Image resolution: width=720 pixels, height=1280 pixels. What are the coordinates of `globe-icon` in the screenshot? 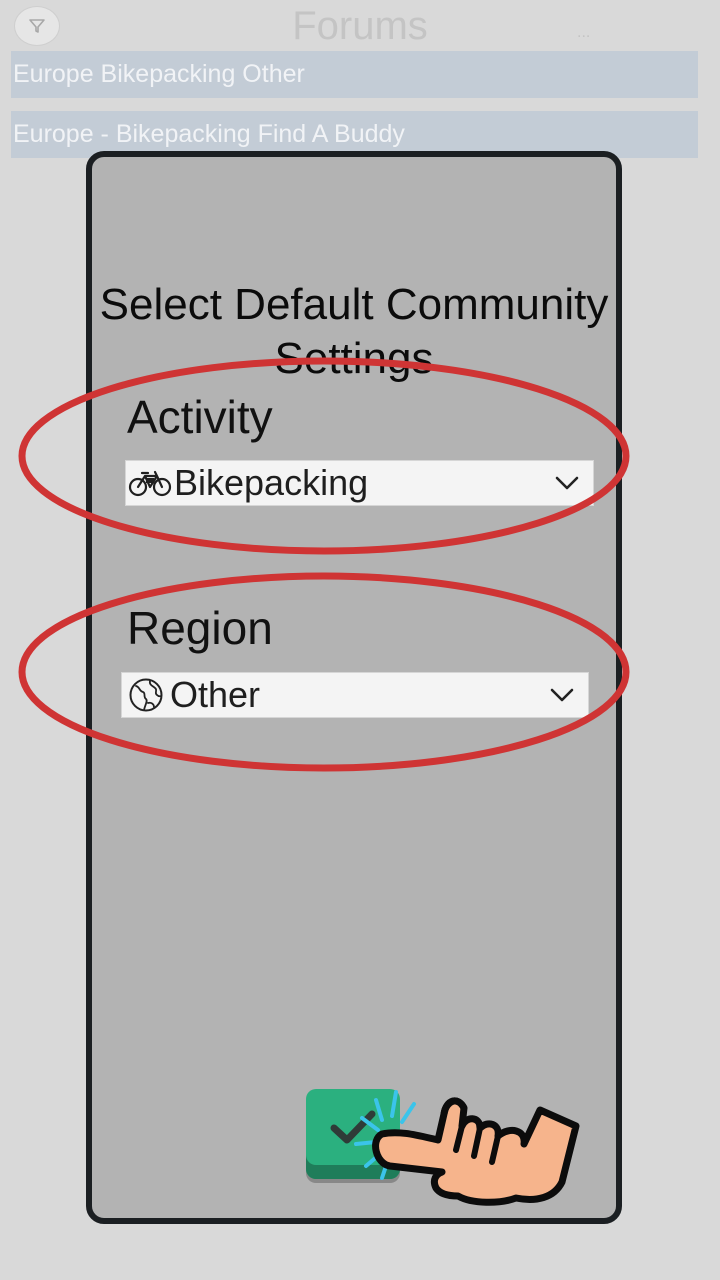 It's located at (146, 695).